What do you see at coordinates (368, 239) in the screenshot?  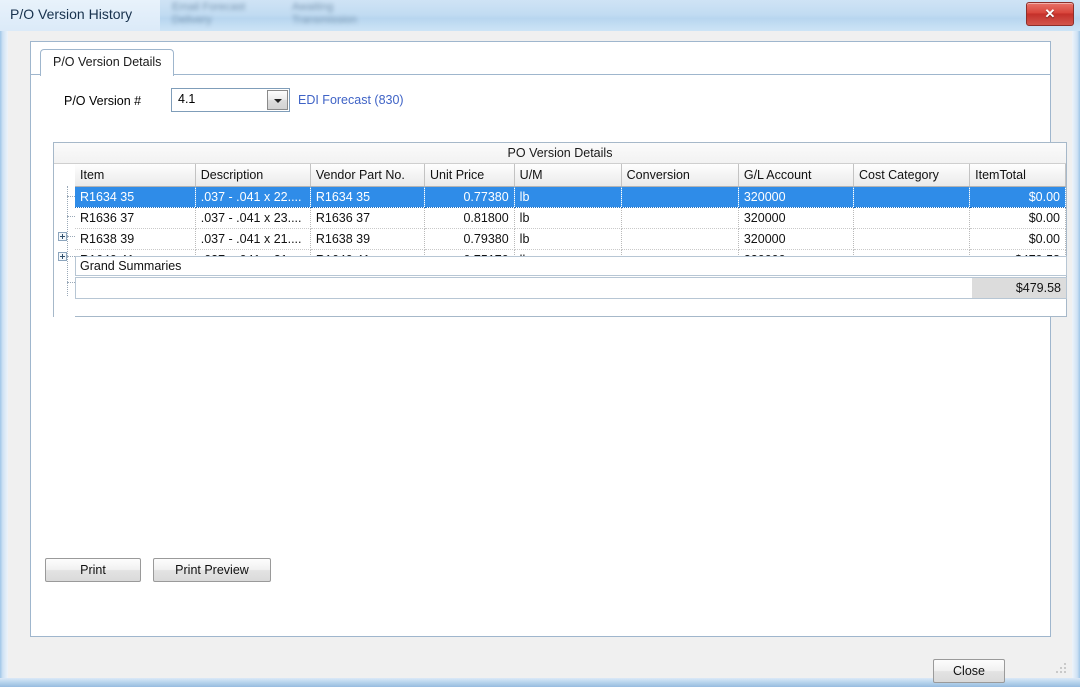 I see `cell-vendor_part: R1638 39` at bounding box center [368, 239].